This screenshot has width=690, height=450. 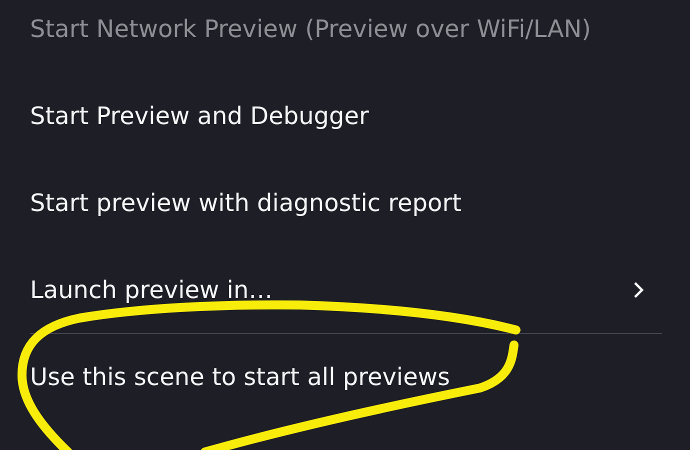 What do you see at coordinates (199, 116) in the screenshot?
I see `menu-item-label: Start Preview and Debugger` at bounding box center [199, 116].